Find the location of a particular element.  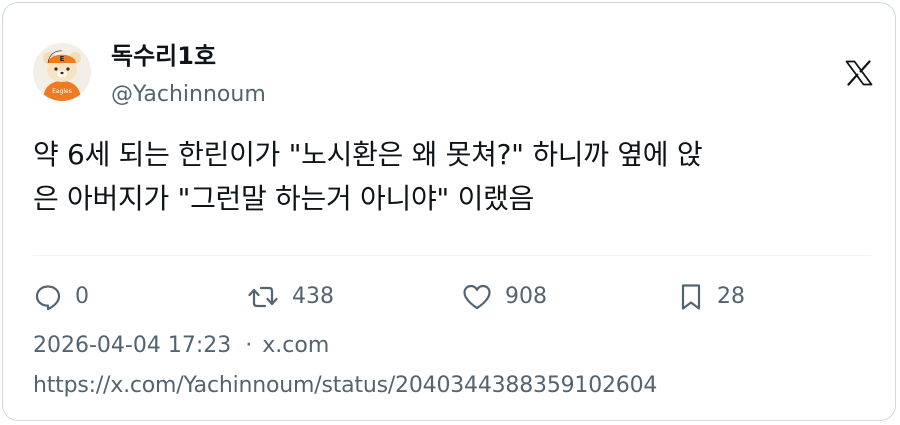

tweet-meta: 2026-04-04 17:23 · x.com is located at coordinates (181, 346).